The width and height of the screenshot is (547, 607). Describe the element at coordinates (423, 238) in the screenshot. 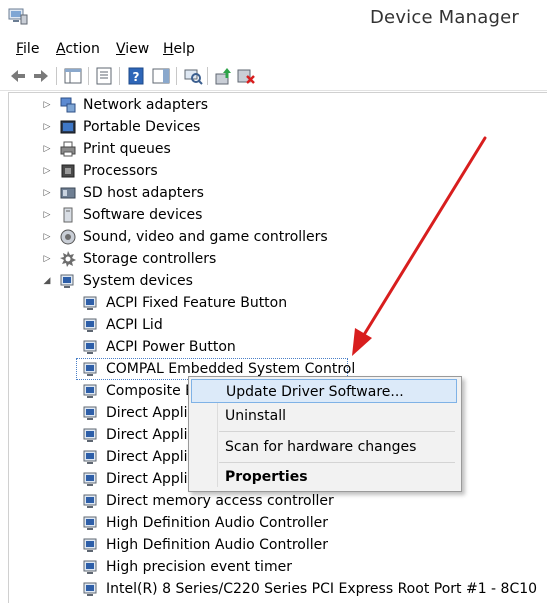

I see `arrow-shaft` at that location.